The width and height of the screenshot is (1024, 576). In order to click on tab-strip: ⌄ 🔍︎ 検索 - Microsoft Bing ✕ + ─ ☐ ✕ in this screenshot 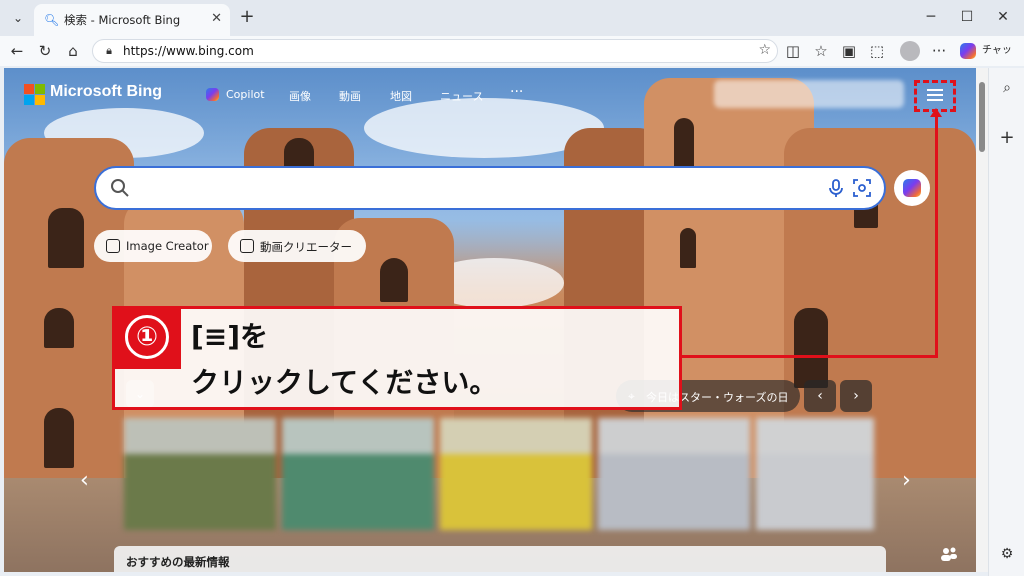, I will do `click(512, 18)`.